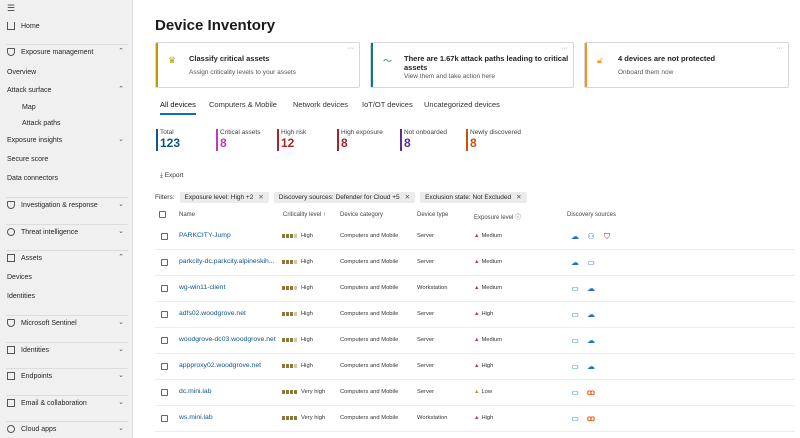 This screenshot has width=800, height=438. What do you see at coordinates (238, 140) in the screenshot?
I see `stat-critical-assets: Critical assets 8` at bounding box center [238, 140].